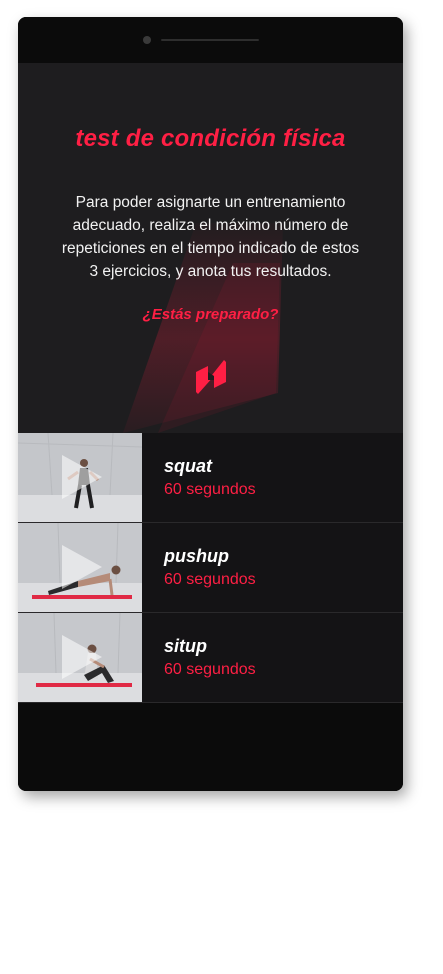 The height and width of the screenshot is (974, 443). What do you see at coordinates (196, 556) in the screenshot?
I see `exercise-name: pushup` at bounding box center [196, 556].